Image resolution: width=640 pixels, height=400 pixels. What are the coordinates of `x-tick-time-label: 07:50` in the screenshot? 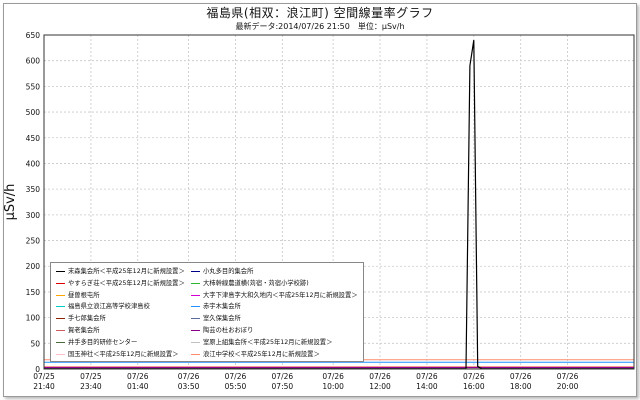 It's located at (283, 386).